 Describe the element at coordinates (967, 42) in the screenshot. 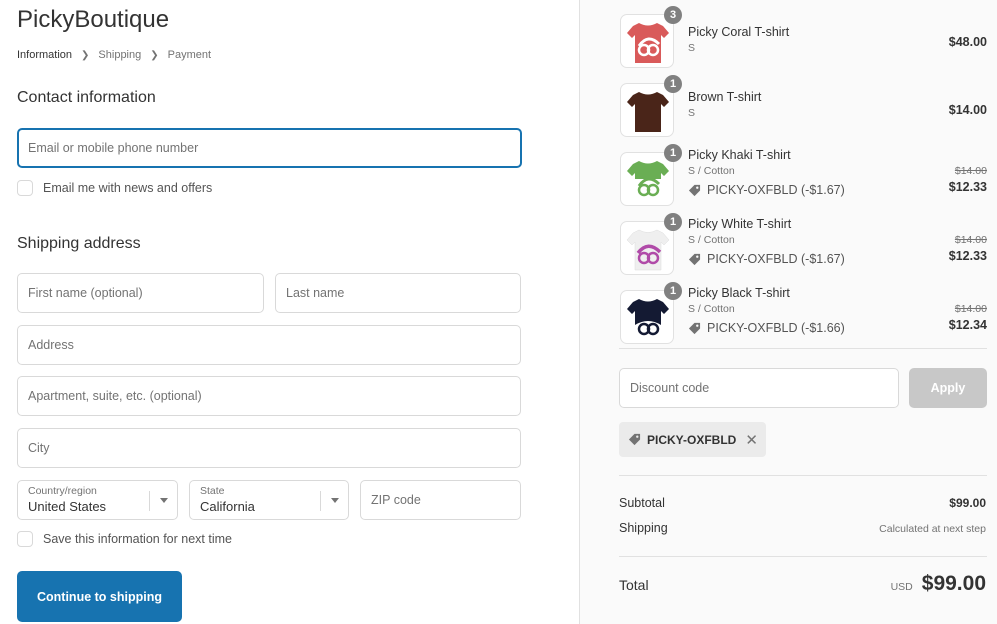

I see `item-price: $48.00` at that location.